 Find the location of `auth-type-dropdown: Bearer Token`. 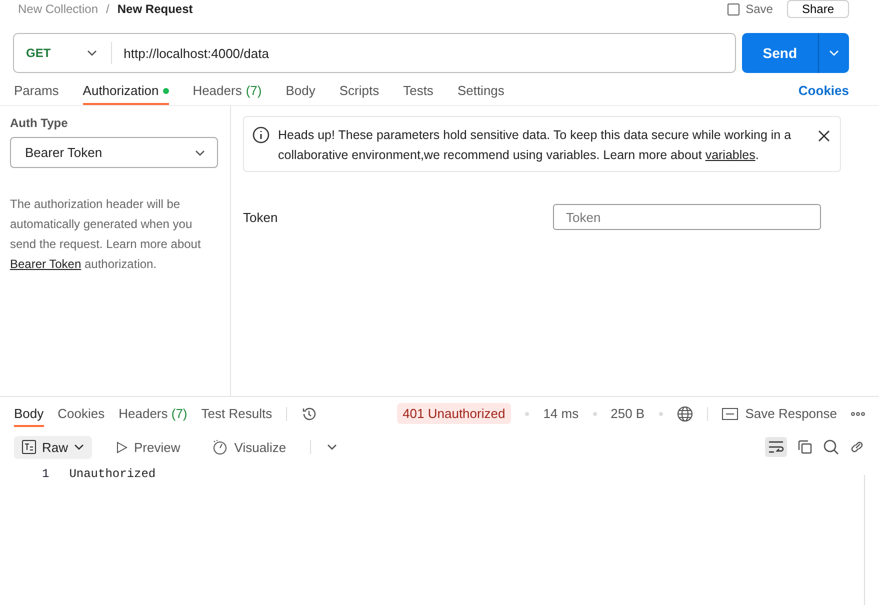

auth-type-dropdown: Bearer Token is located at coordinates (114, 152).